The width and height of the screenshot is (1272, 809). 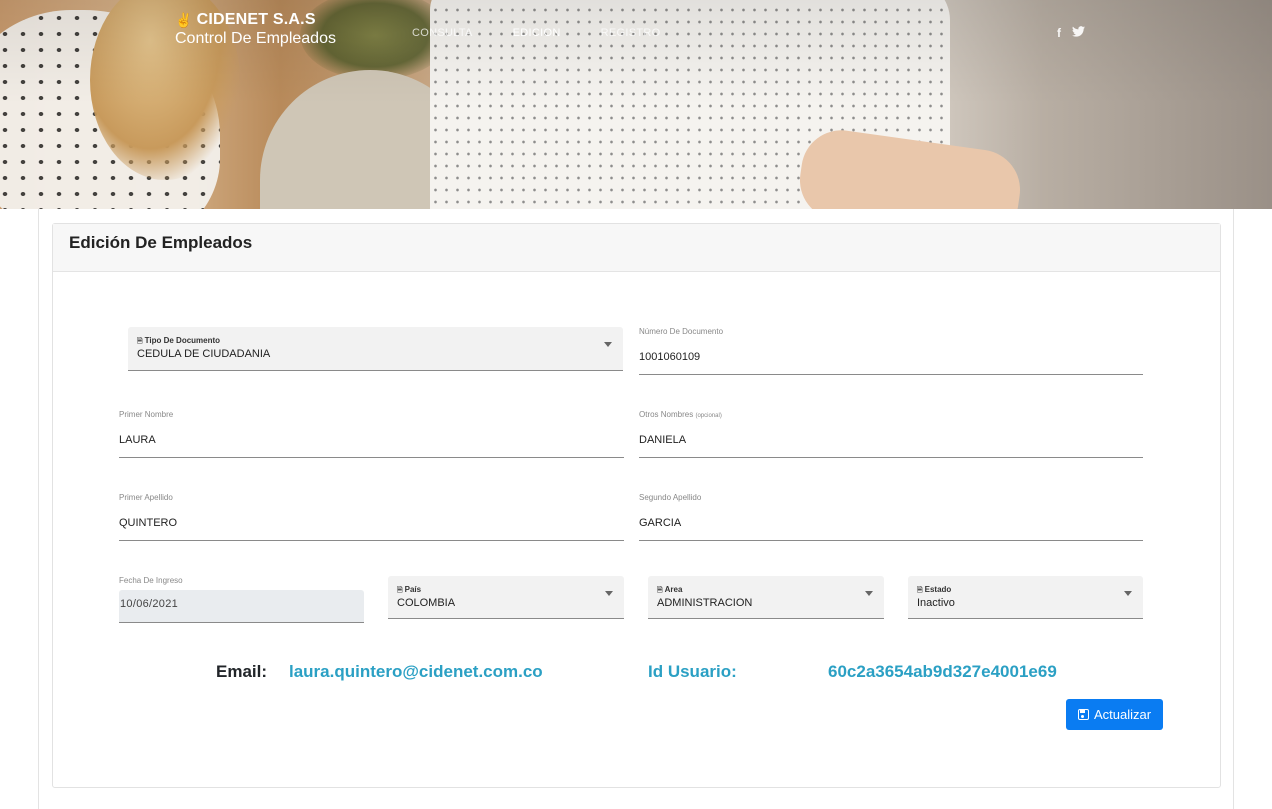 I want to click on brand: ✌ CIDENET S.A.S Control De Empleados, so click(x=255, y=29).